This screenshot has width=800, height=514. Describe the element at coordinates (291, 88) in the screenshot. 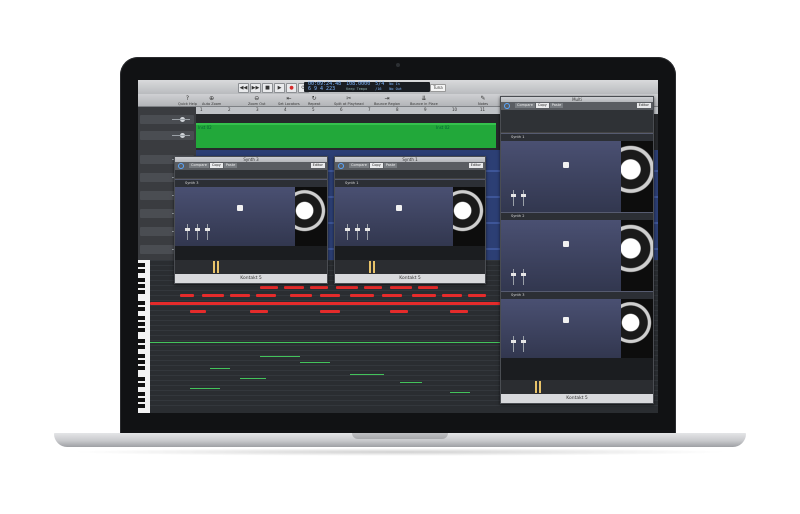

I see `record-icon: ●` at that location.